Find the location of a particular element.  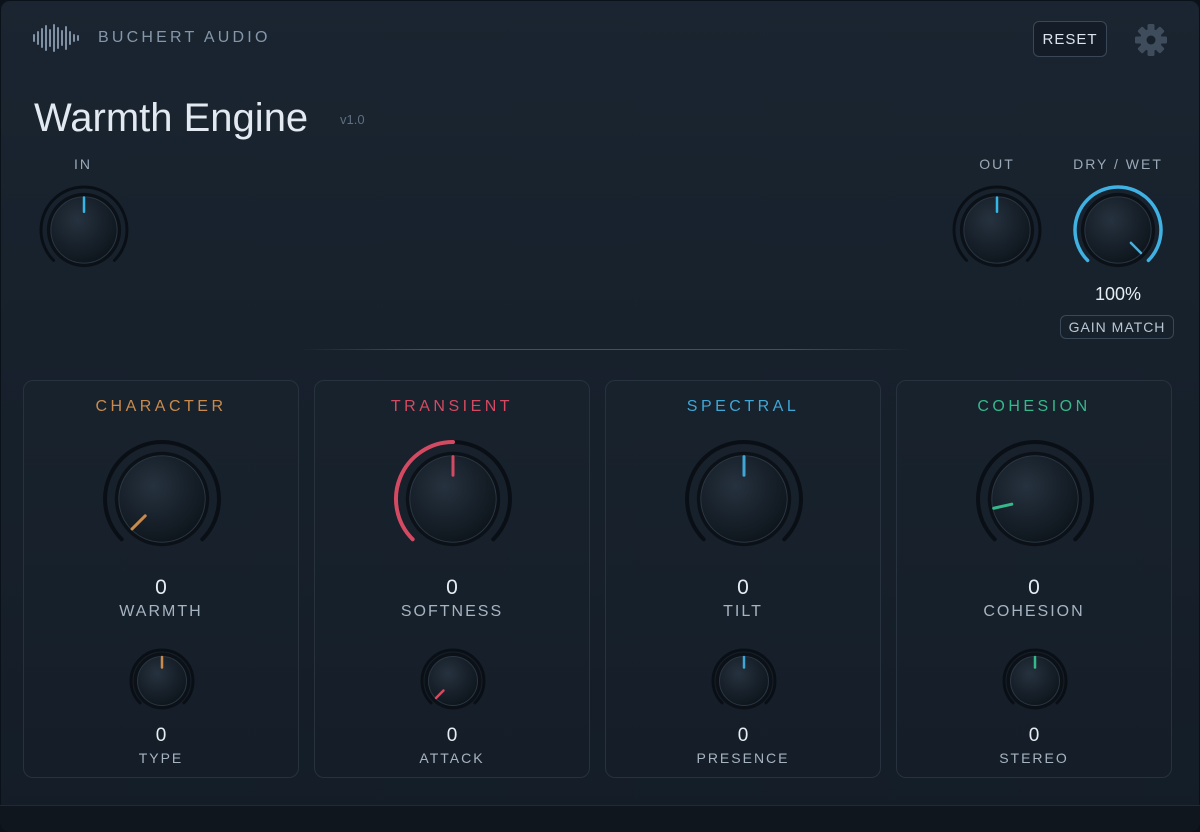

brand: BUCHERT AUDIO is located at coordinates (151, 38).